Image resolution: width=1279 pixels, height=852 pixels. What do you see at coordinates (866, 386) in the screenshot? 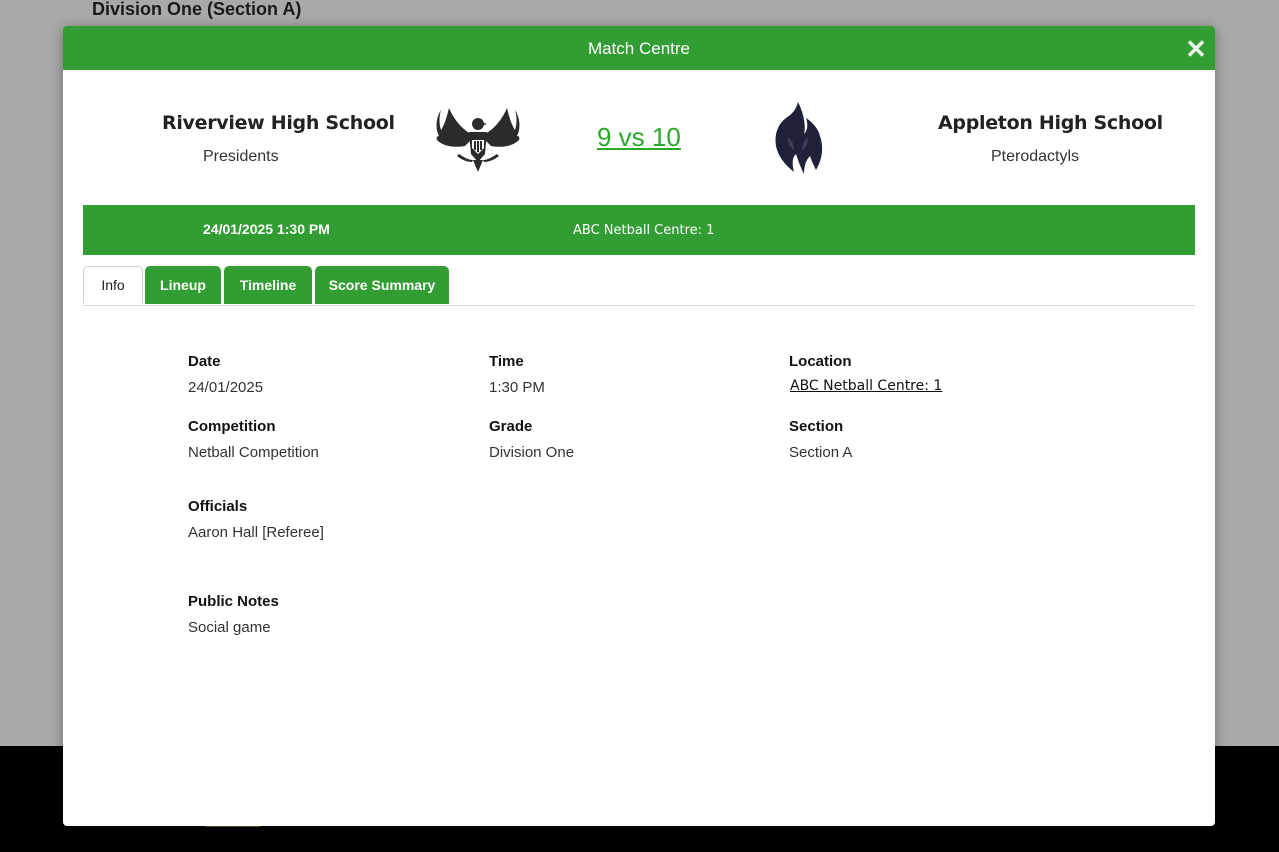
I see `location-link: ABC Netball Centre: 1` at bounding box center [866, 386].